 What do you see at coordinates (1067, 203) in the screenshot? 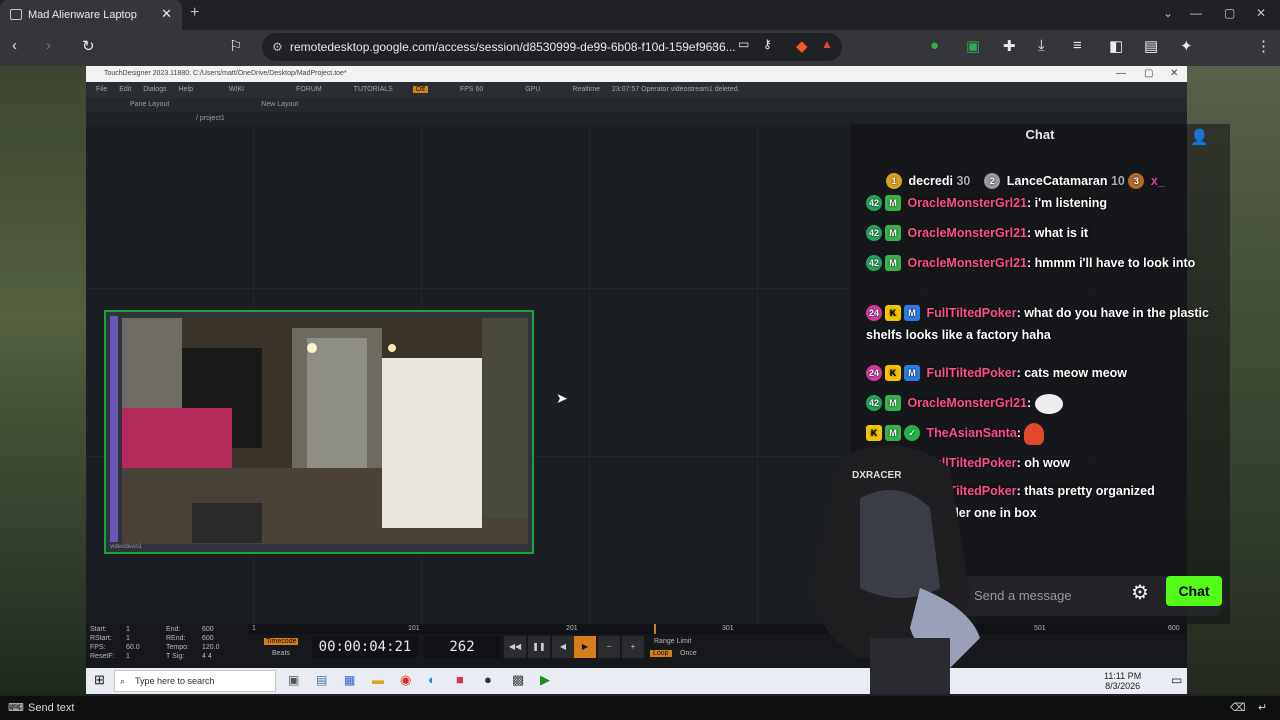
I see `chat-text: : i'm listening` at bounding box center [1067, 203].